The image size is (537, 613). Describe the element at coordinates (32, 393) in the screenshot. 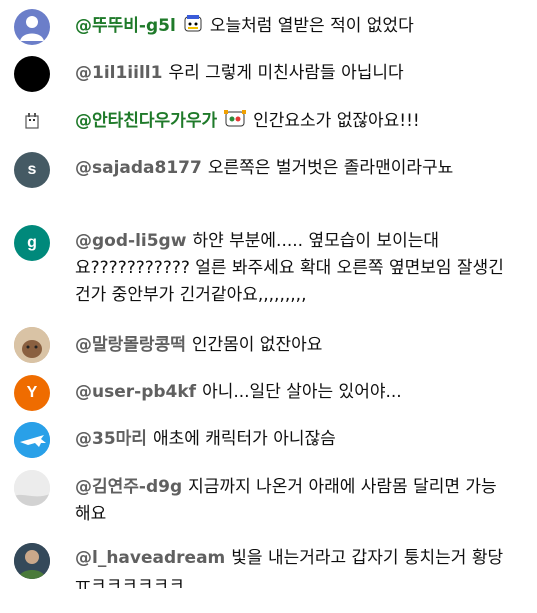

I see `avatar: Y` at that location.